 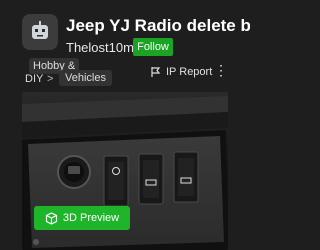 What do you see at coordinates (51, 218) in the screenshot?
I see `cube-icon` at bounding box center [51, 218].